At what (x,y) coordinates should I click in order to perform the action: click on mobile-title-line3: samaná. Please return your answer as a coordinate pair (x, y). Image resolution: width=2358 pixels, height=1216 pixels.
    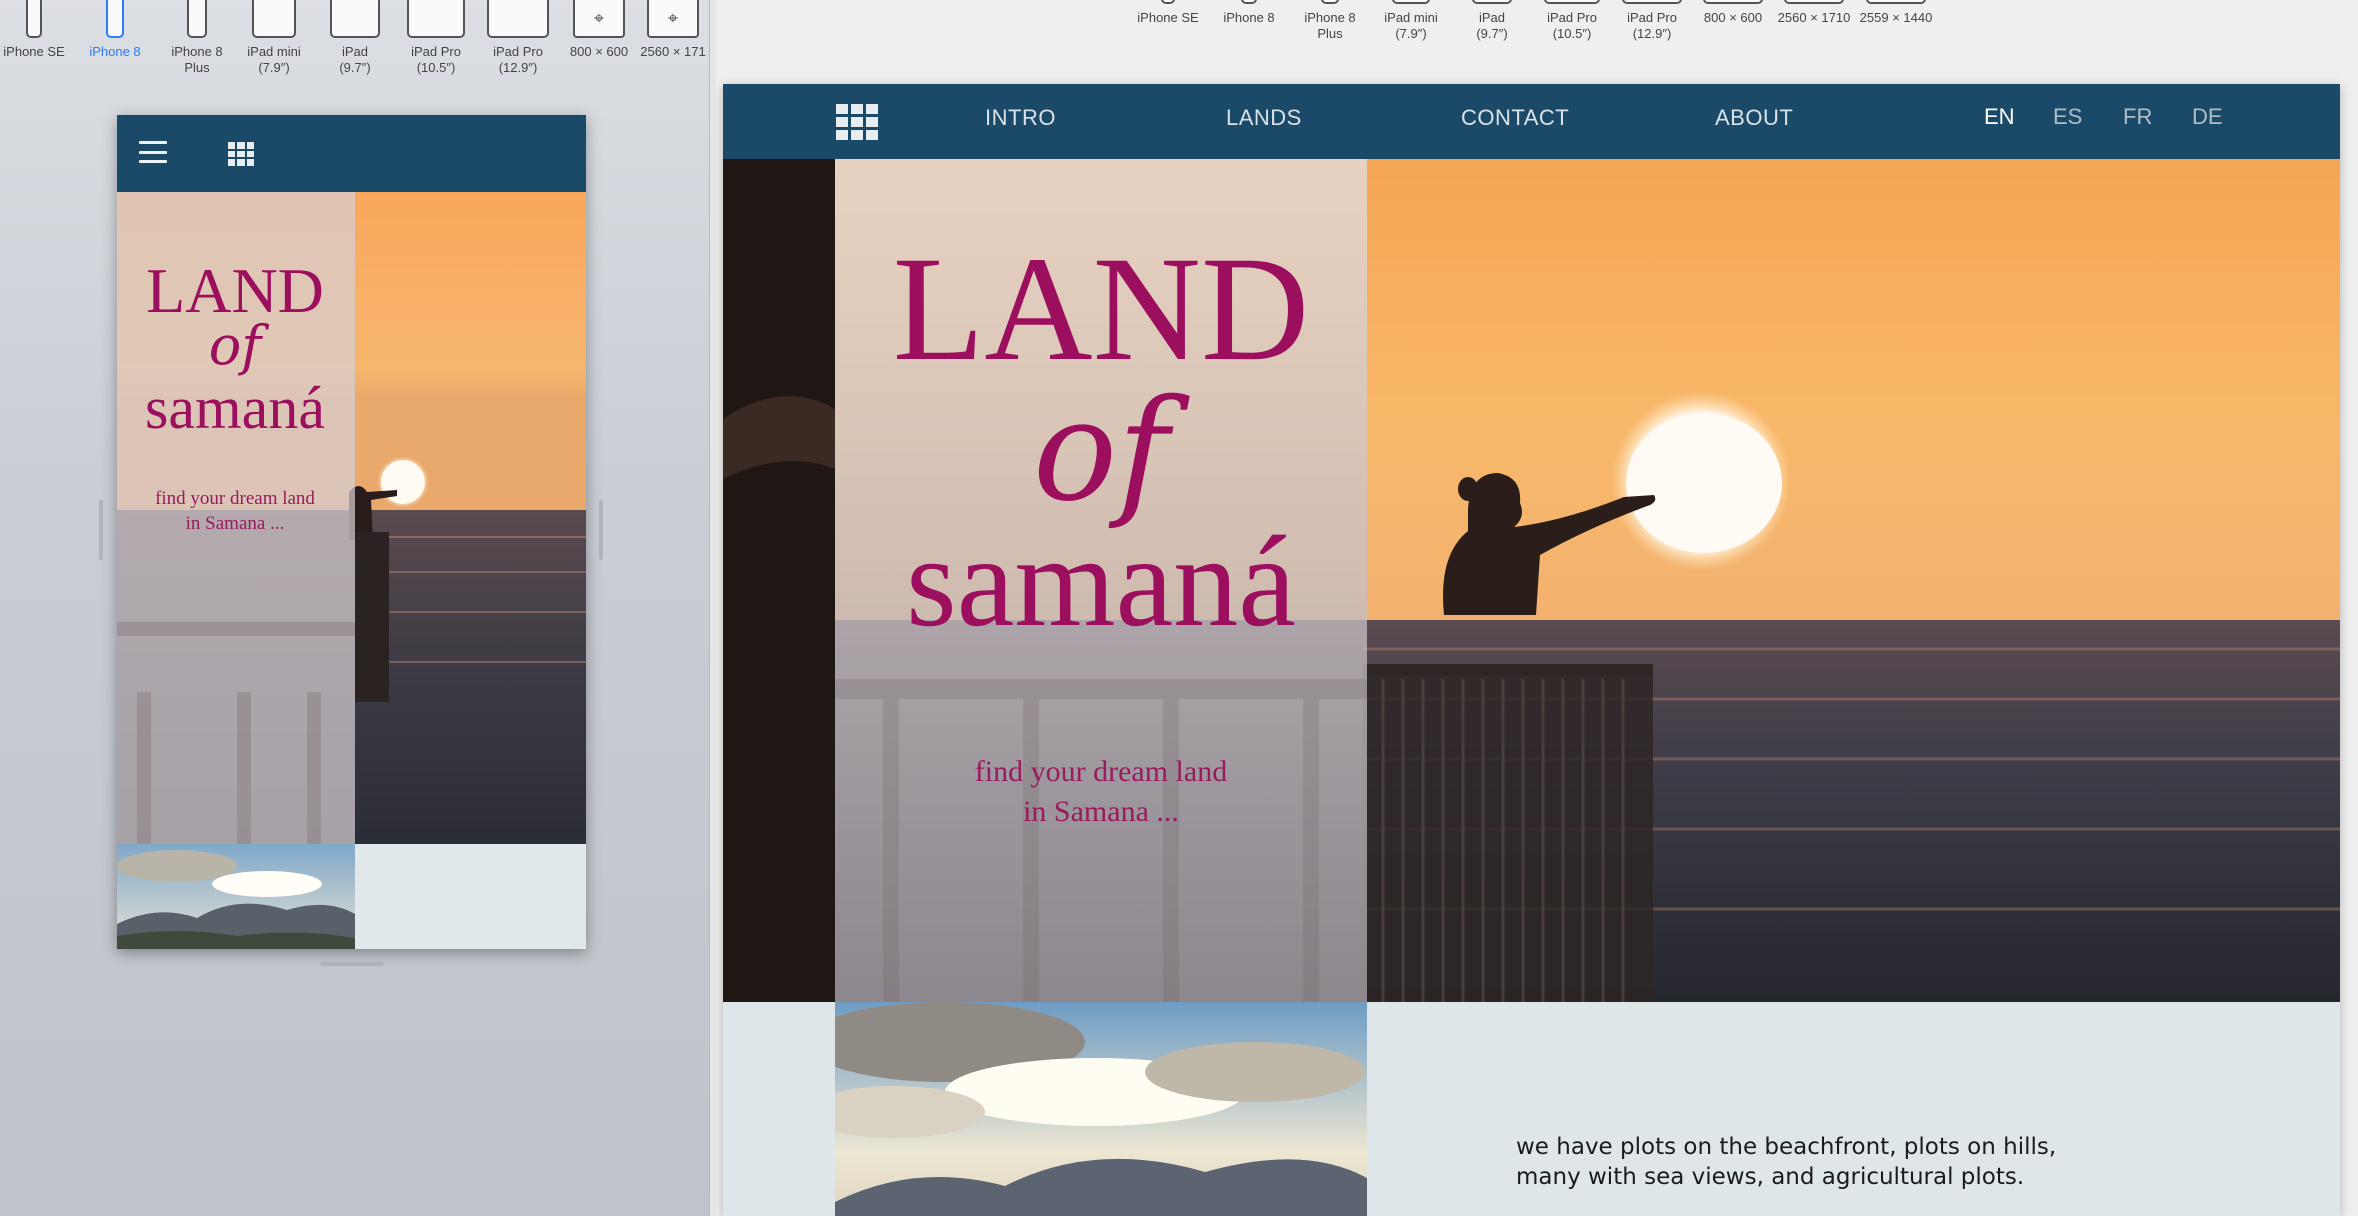
    Looking at the image, I should click on (235, 408).